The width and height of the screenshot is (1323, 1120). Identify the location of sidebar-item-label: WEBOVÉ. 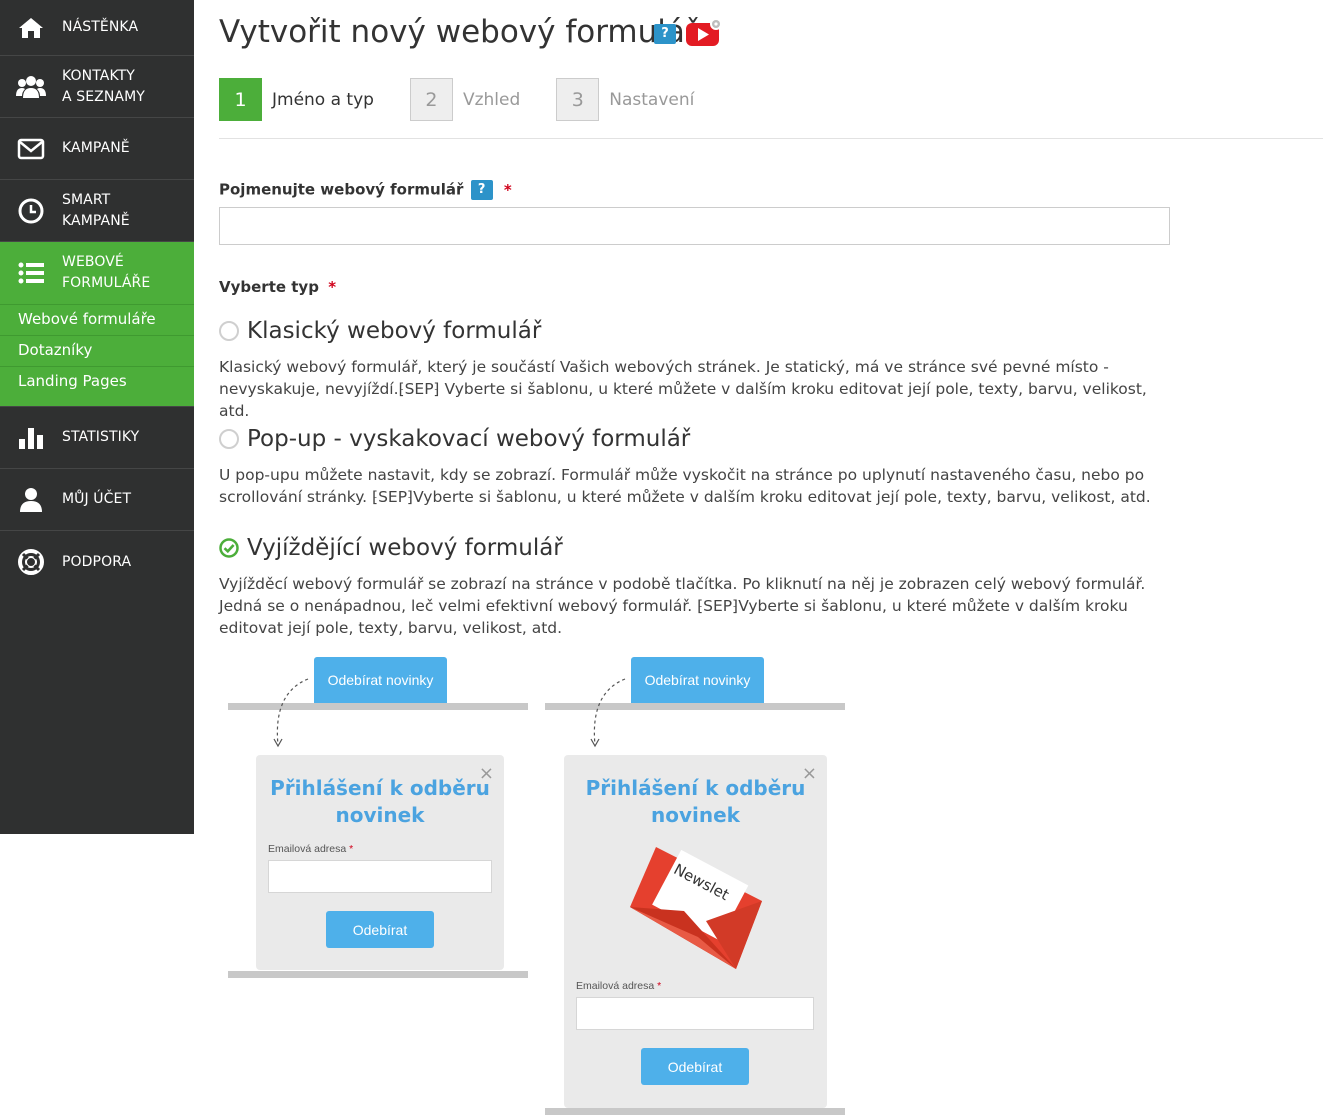
(93, 262).